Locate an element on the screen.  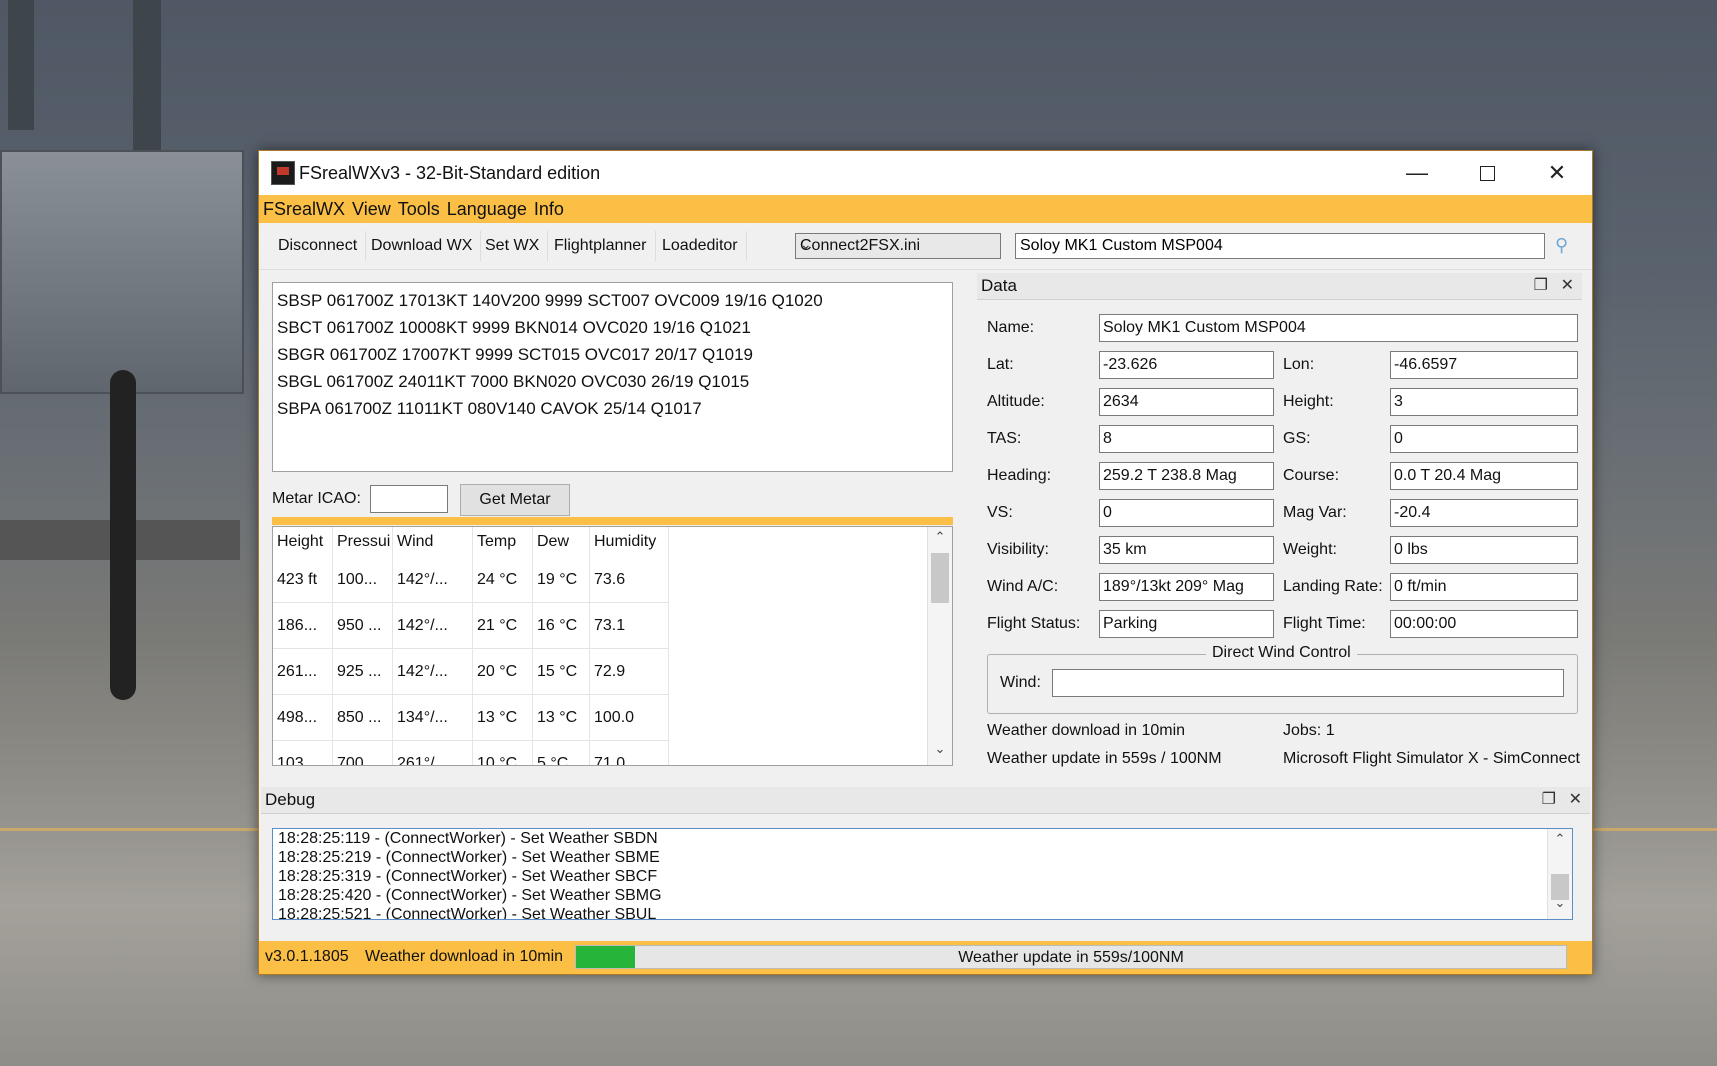
column-header-pressure: Pressui is located at coordinates (363, 542).